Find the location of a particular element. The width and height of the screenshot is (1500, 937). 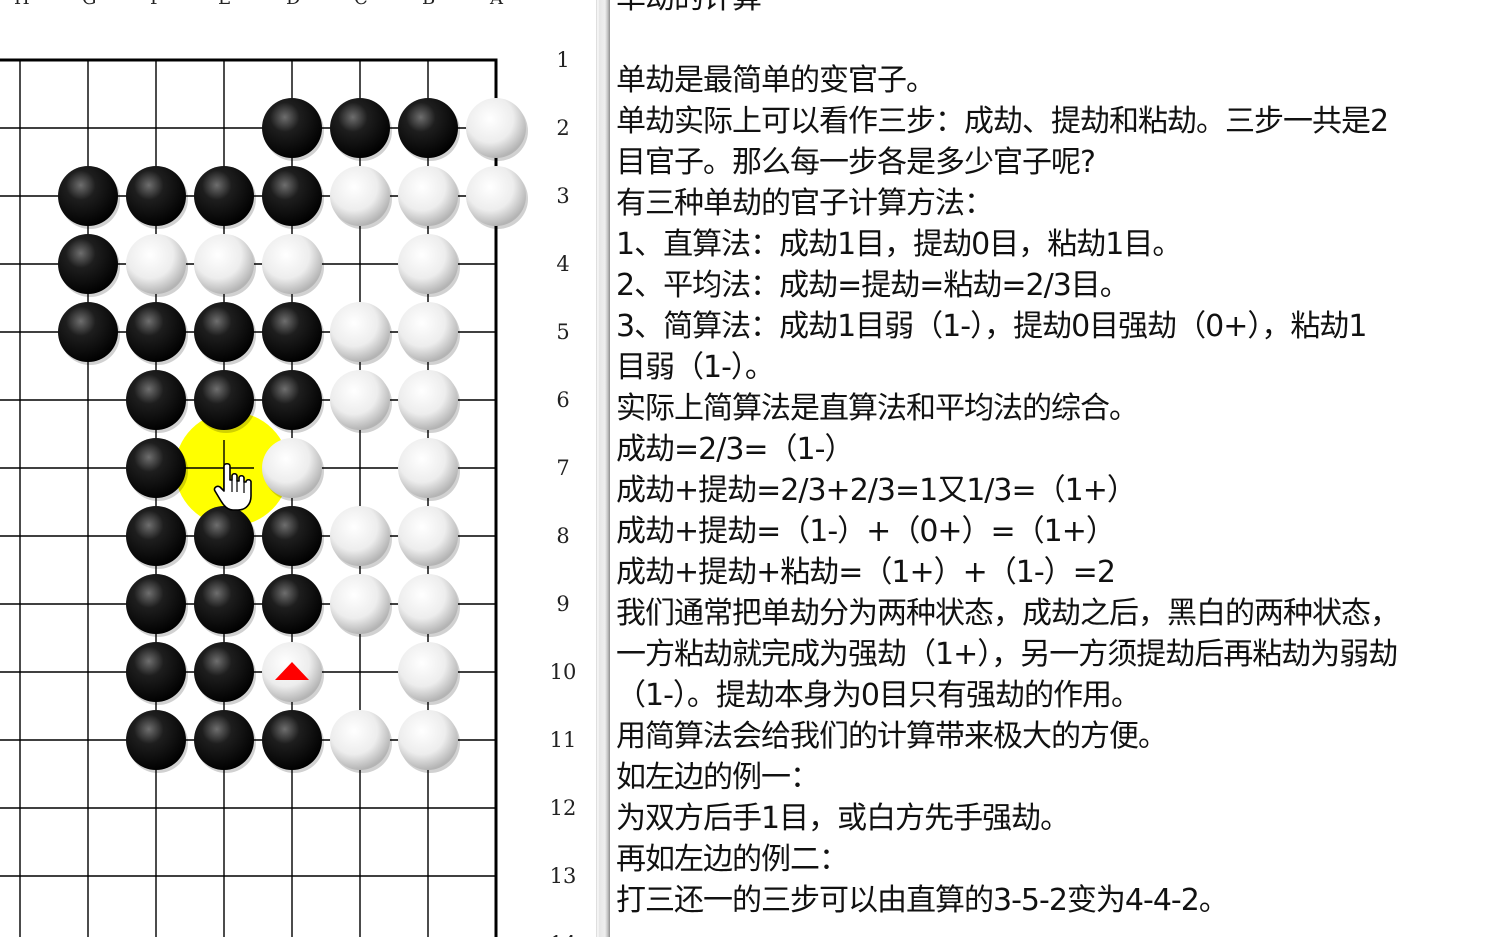

commentary-line: 打三还一的三步可以由直算的3-5-2变为4-4-2。 is located at coordinates (922, 900).